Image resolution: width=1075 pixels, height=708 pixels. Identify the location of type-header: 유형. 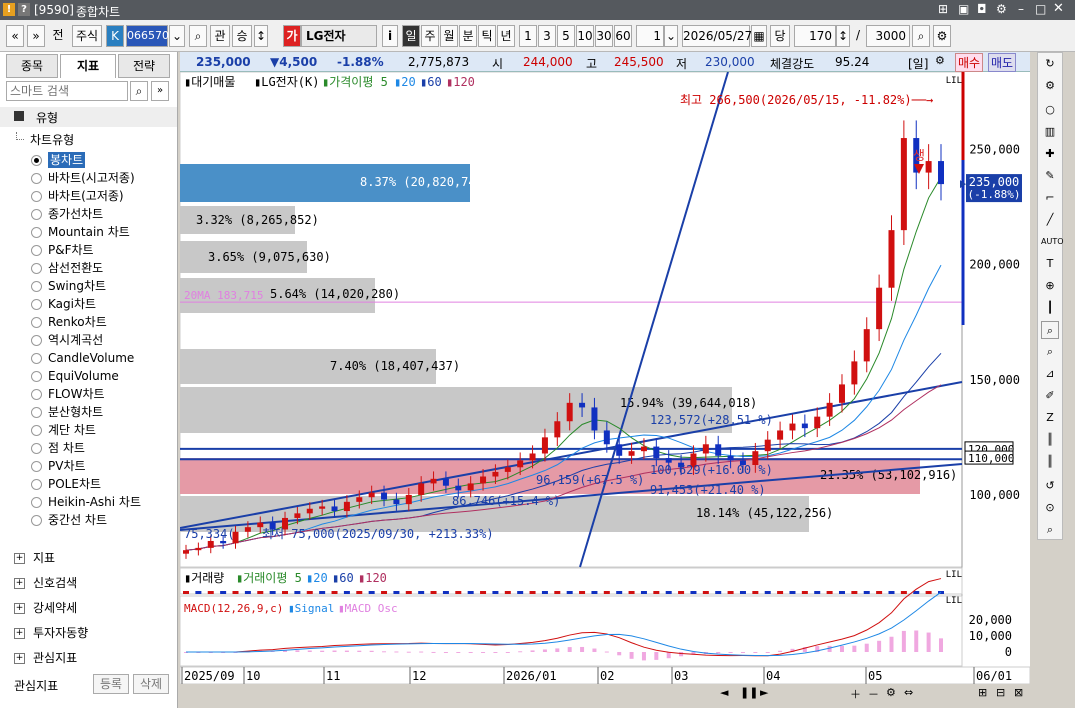
(88, 117).